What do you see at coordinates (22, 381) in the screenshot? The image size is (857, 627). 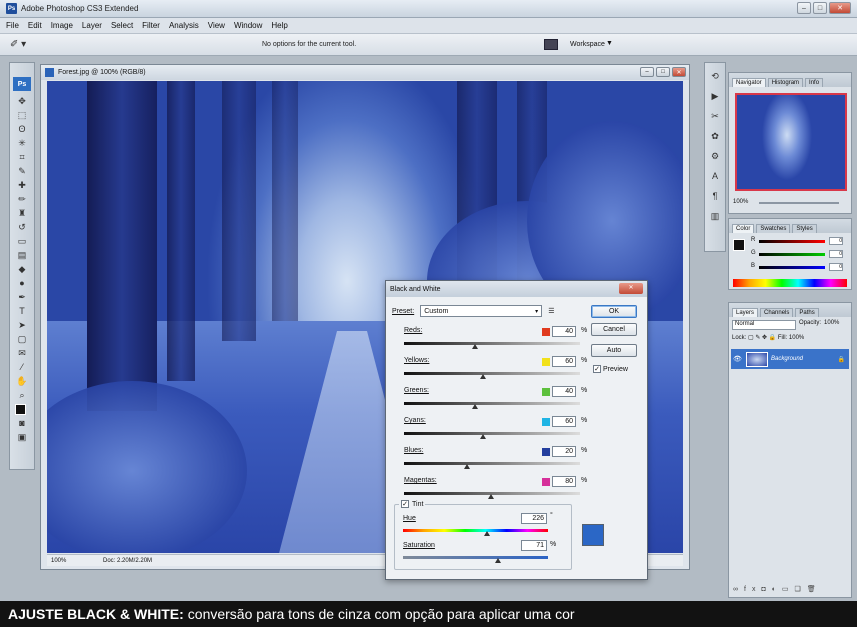 I see `hand-tool-icon: ✋` at bounding box center [22, 381].